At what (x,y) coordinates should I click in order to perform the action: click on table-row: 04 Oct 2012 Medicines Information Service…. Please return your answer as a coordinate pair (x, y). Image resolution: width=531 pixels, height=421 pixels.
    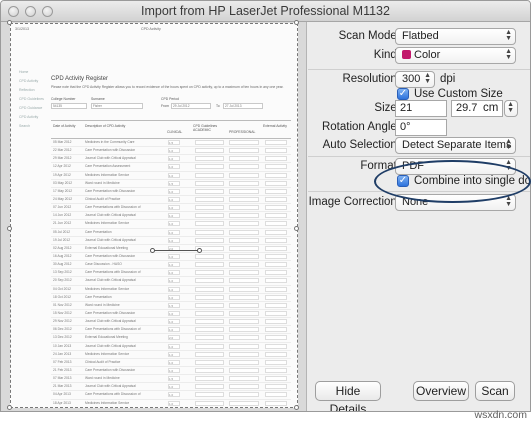
    Looking at the image, I should click on (171, 290).